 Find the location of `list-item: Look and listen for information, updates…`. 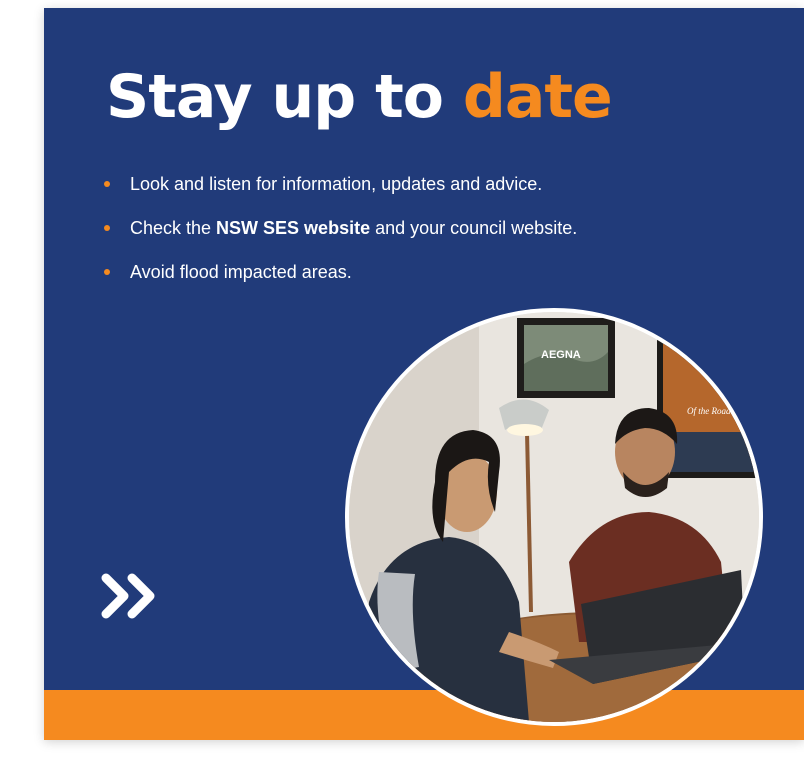

list-item: Look and listen for information, updates… is located at coordinates (339, 184).